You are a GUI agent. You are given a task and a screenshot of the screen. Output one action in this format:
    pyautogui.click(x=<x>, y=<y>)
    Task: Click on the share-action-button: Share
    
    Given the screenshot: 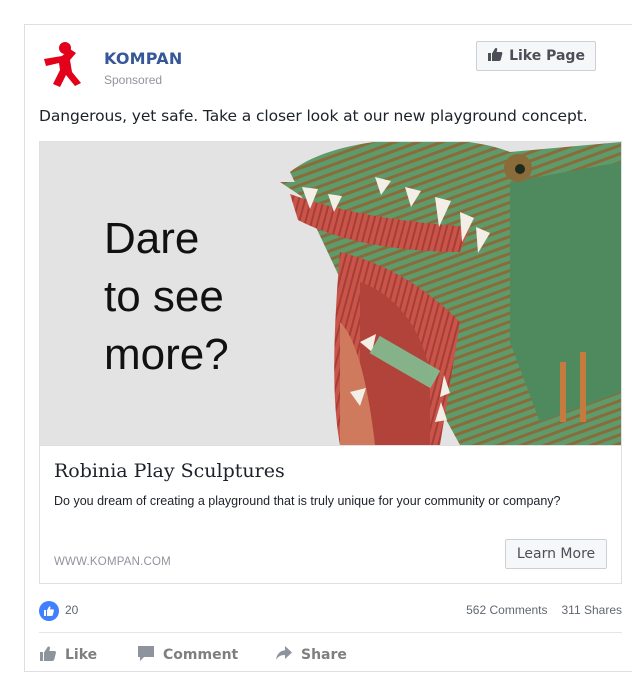 What is the action you would take?
    pyautogui.click(x=311, y=655)
    